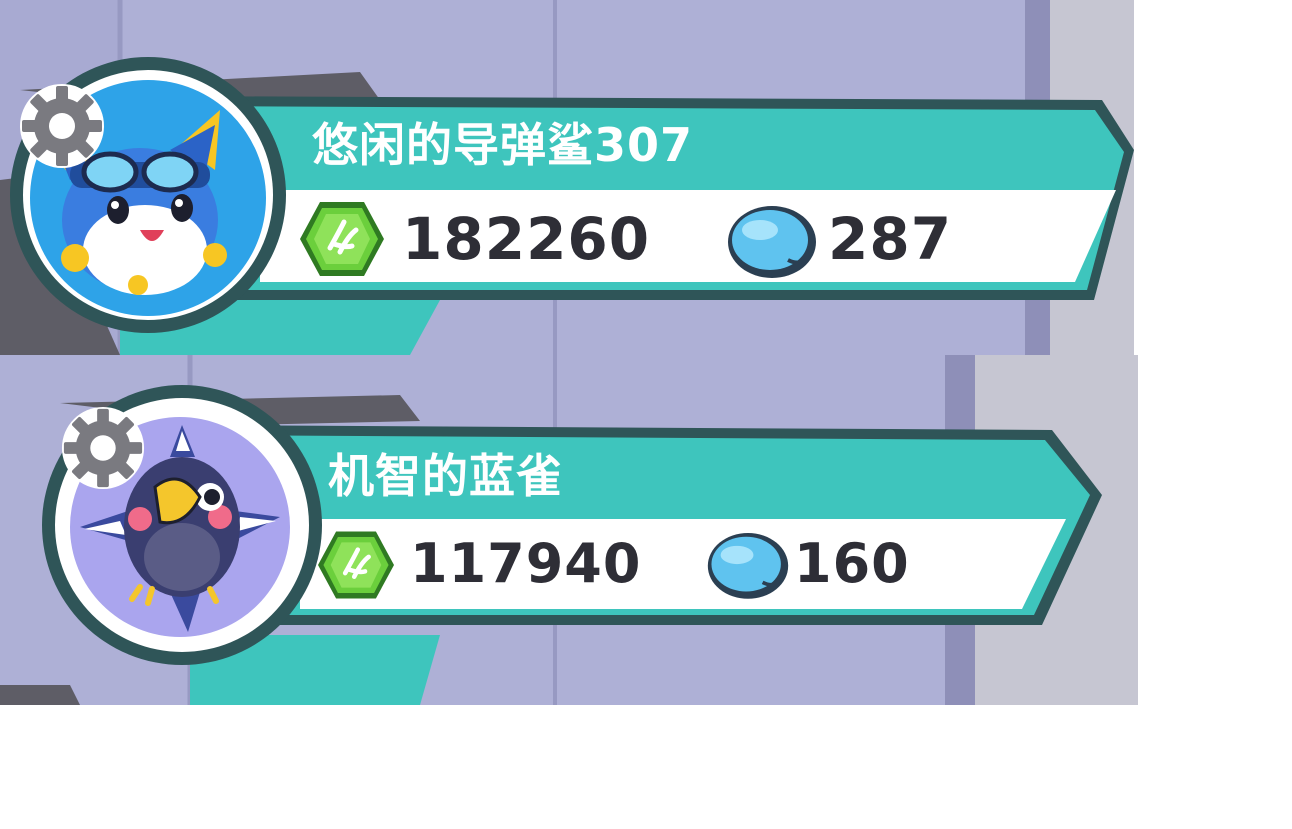 Image resolution: width=1292 pixels, height=829 pixels. I want to click on beans-value: 160, so click(852, 563).